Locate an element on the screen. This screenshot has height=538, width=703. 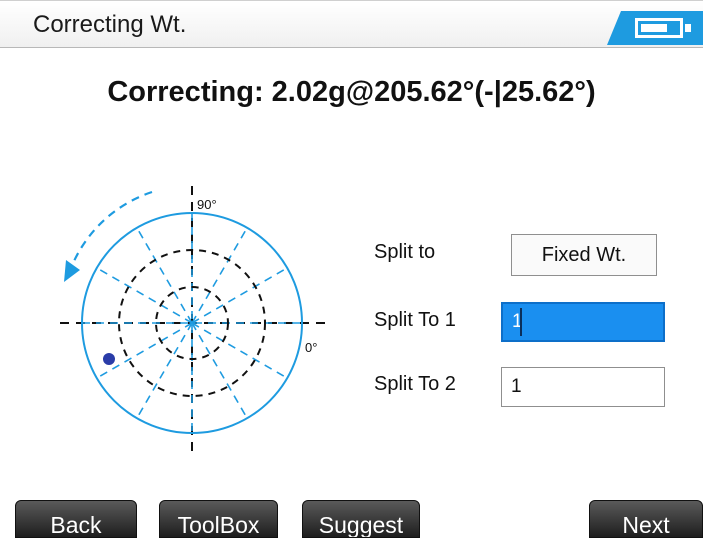
split-to-1-input is located at coordinates (583, 322).